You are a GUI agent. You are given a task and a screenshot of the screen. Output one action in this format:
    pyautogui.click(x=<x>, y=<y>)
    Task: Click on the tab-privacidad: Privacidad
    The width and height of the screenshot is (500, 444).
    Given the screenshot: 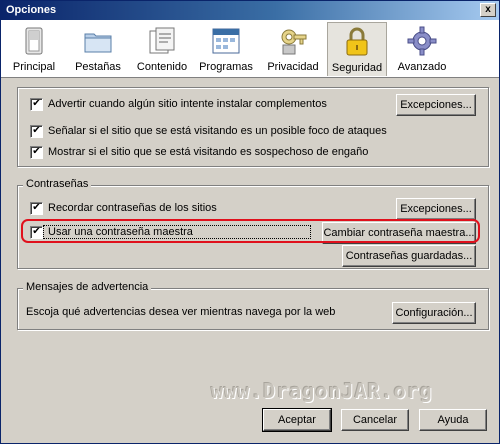 What is the action you would take?
    pyautogui.click(x=293, y=49)
    